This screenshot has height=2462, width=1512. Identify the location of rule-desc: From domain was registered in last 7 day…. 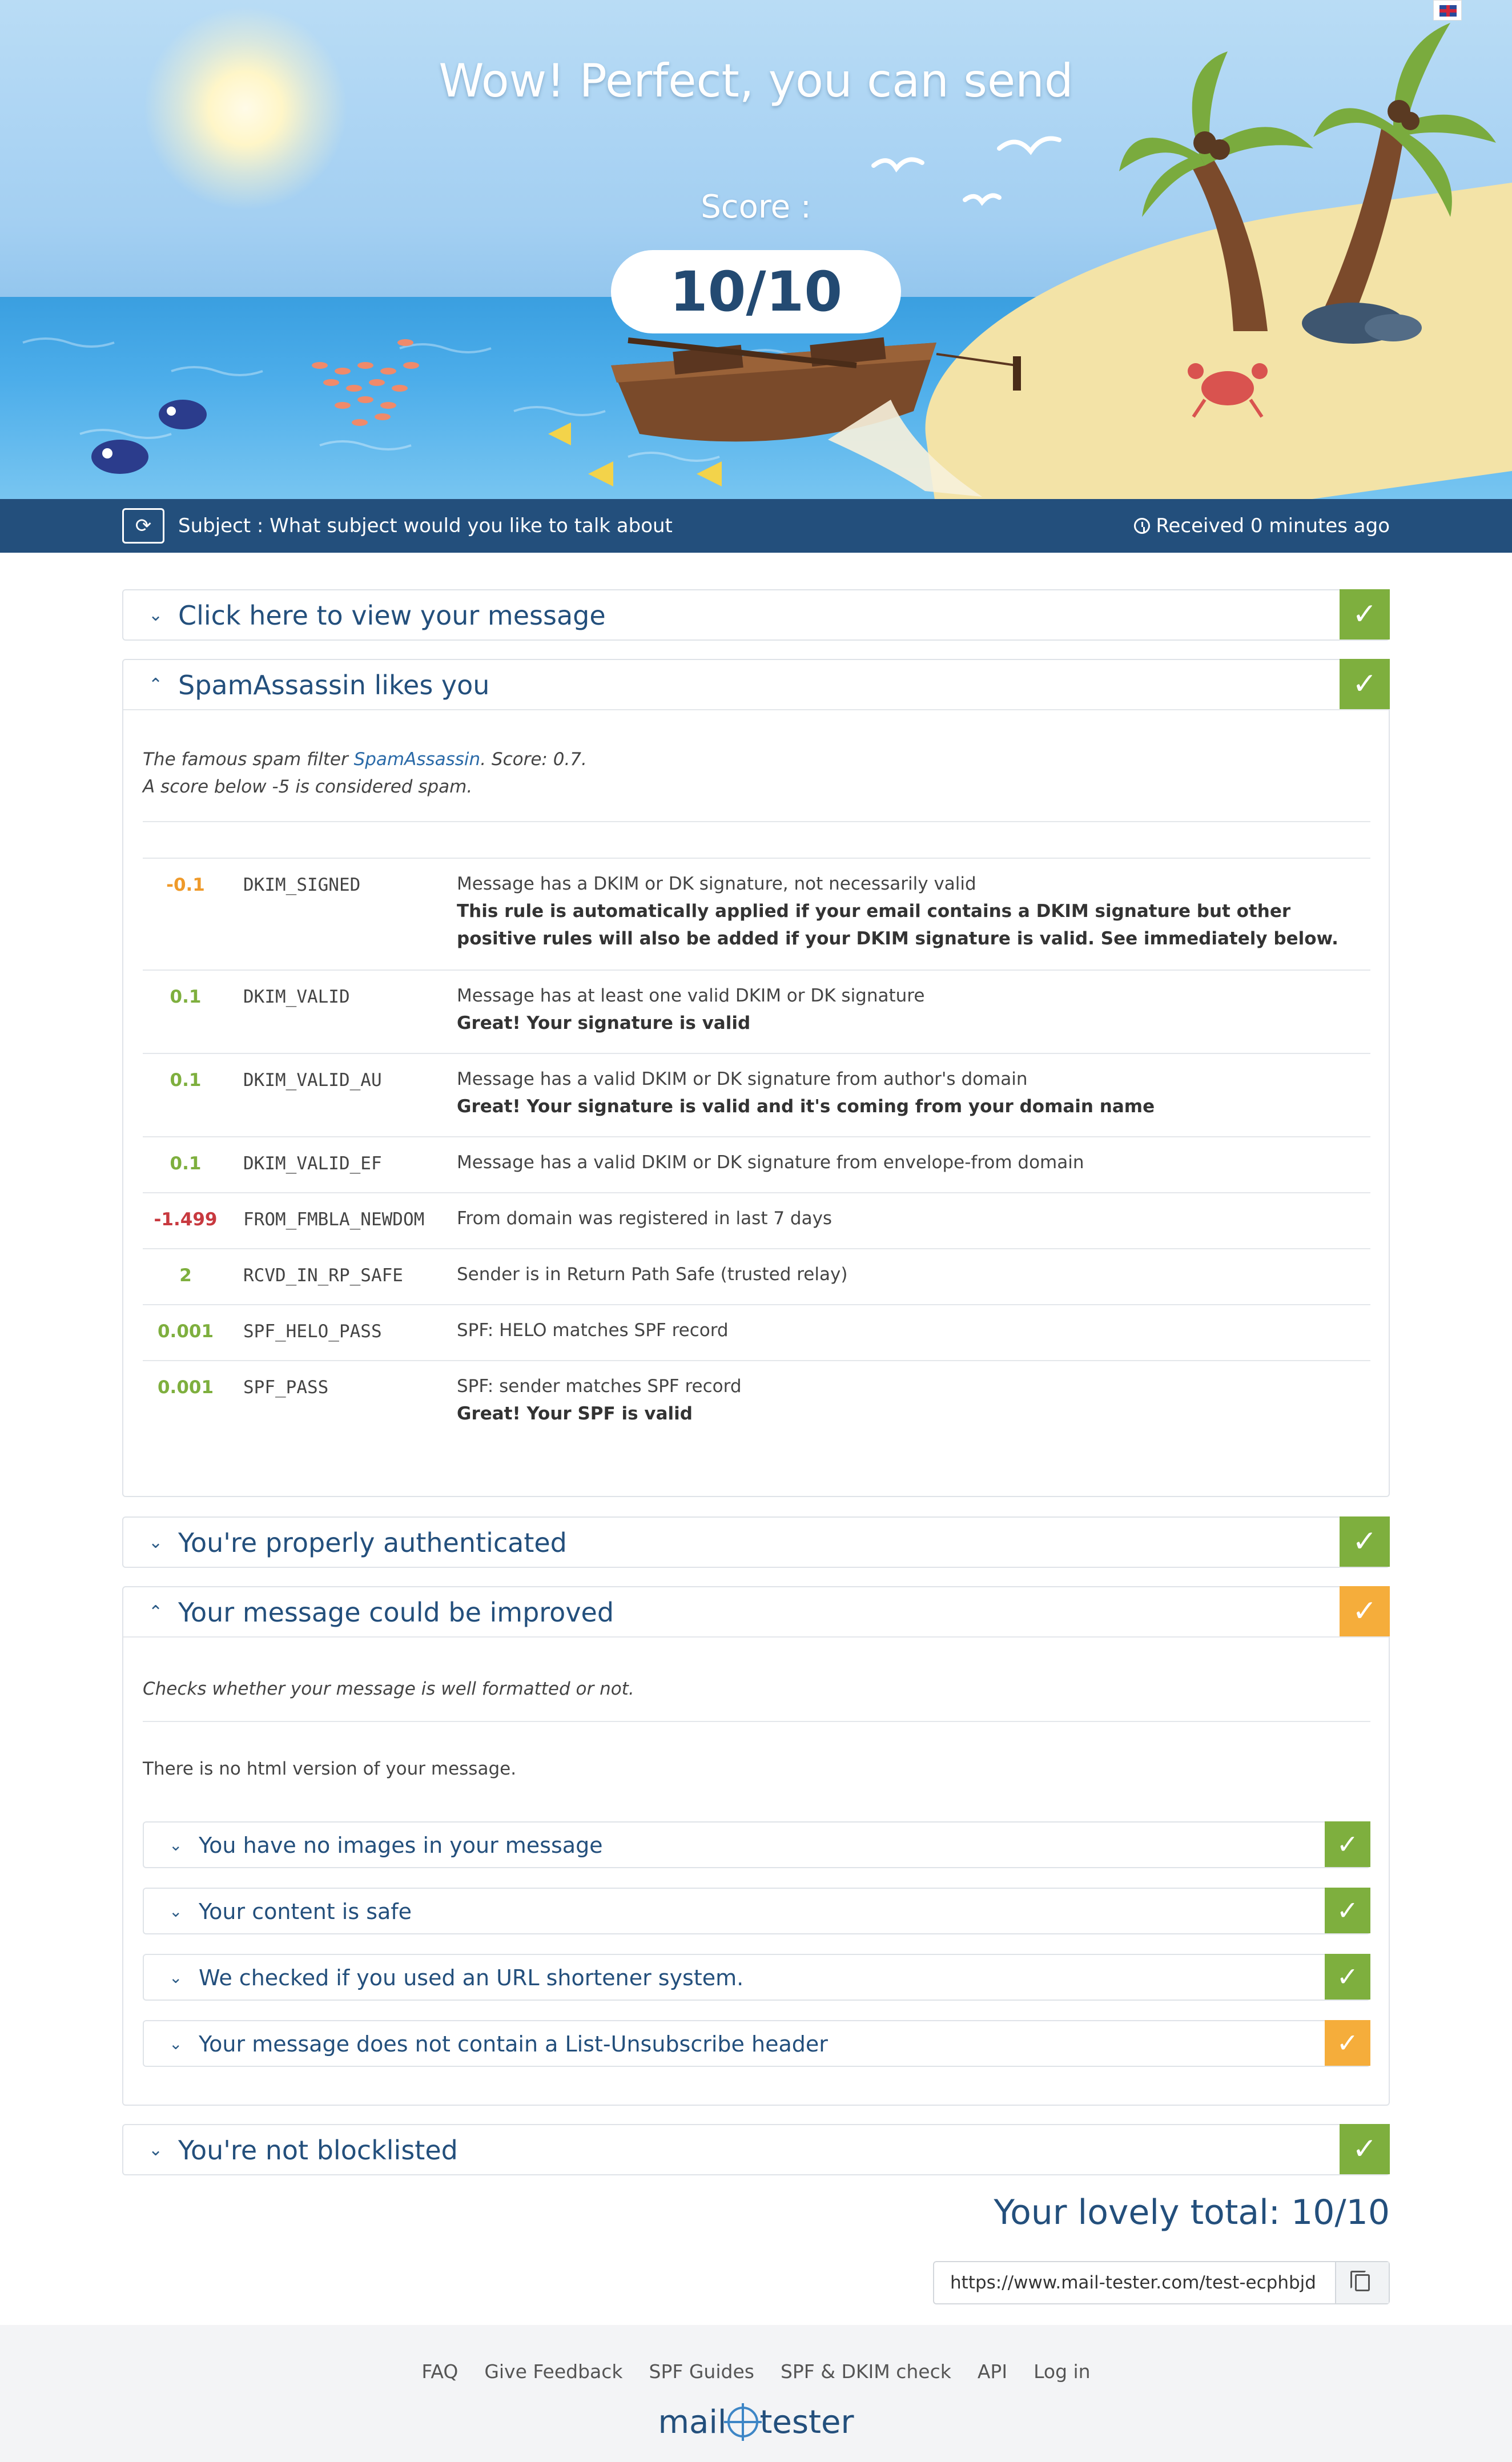
(645, 1219).